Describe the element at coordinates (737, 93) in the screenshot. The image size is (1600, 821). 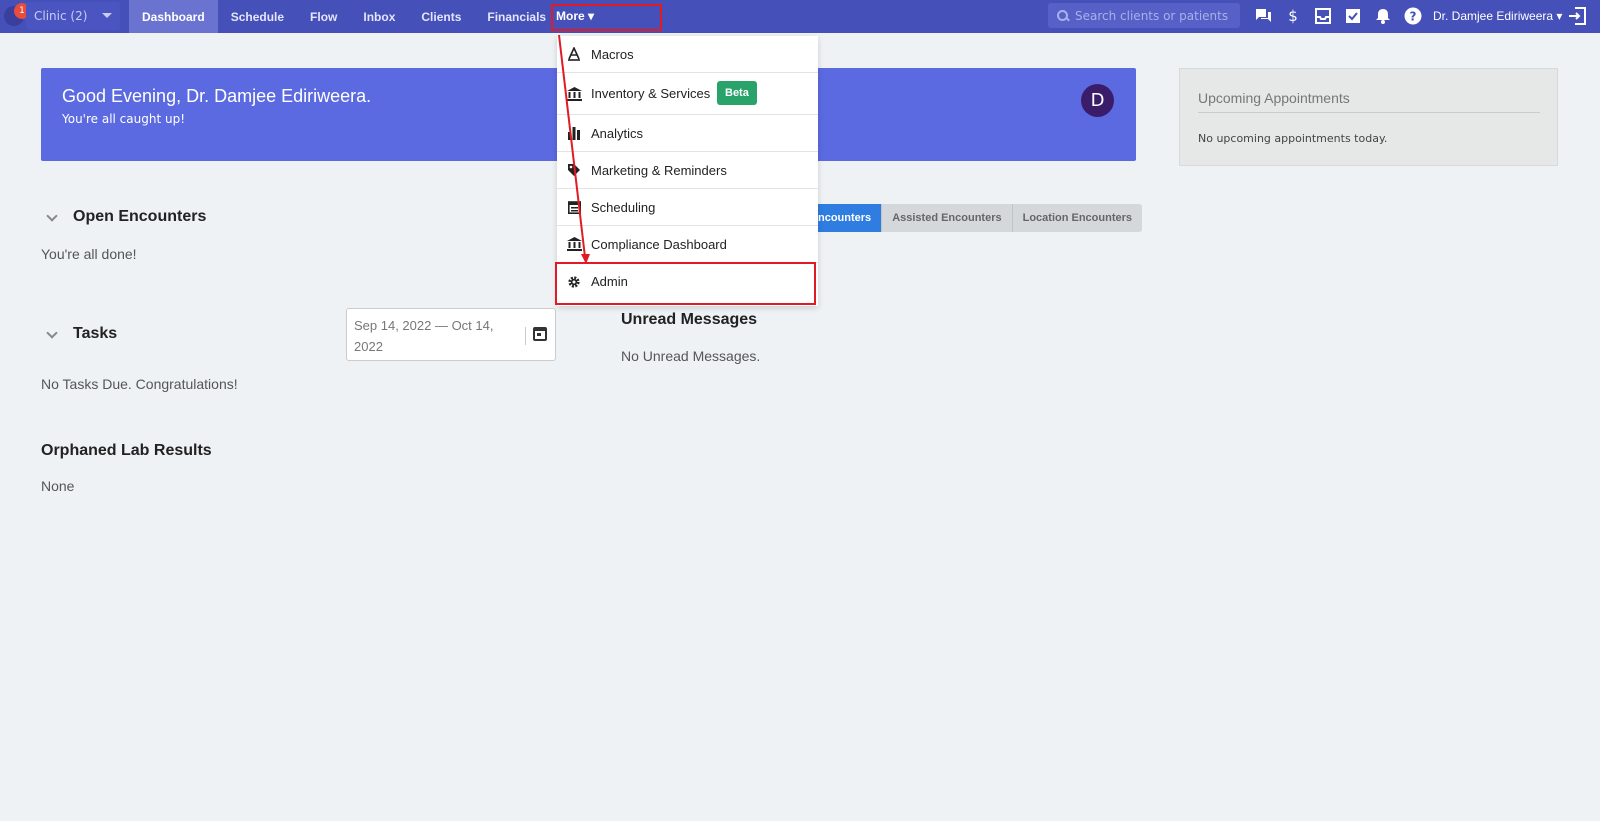
I see `beta-badge: Beta` at that location.